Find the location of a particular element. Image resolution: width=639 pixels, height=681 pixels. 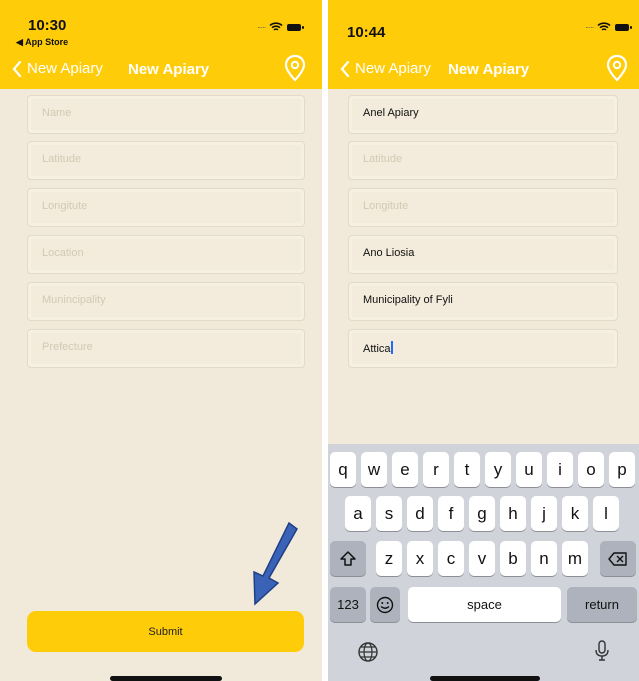

key-n: n is located at coordinates (544, 558).